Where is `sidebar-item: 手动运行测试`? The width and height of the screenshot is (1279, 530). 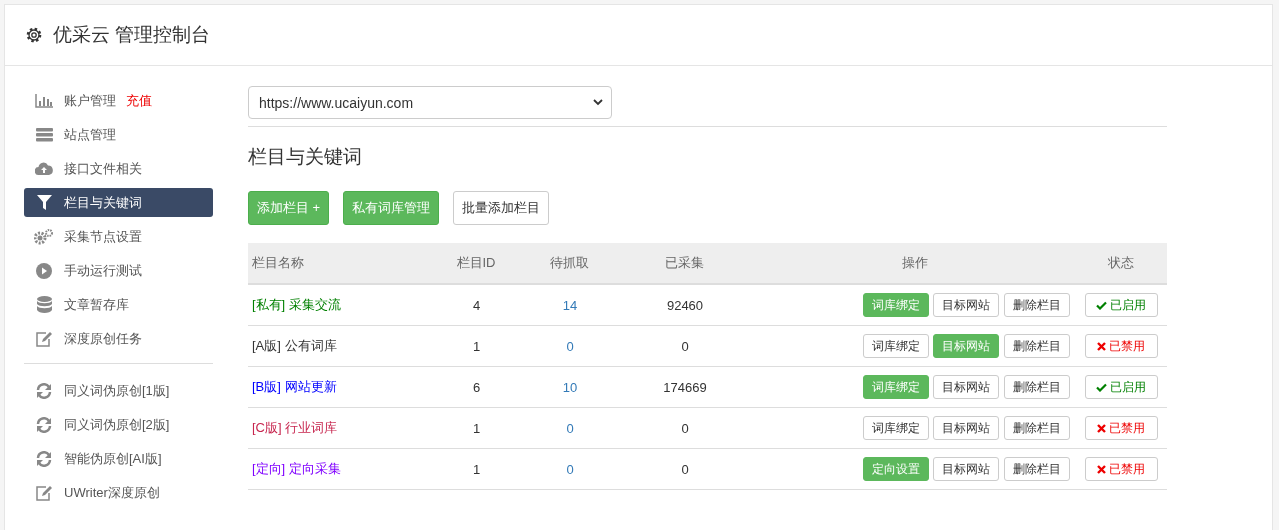 sidebar-item: 手动运行测试 is located at coordinates (118, 270).